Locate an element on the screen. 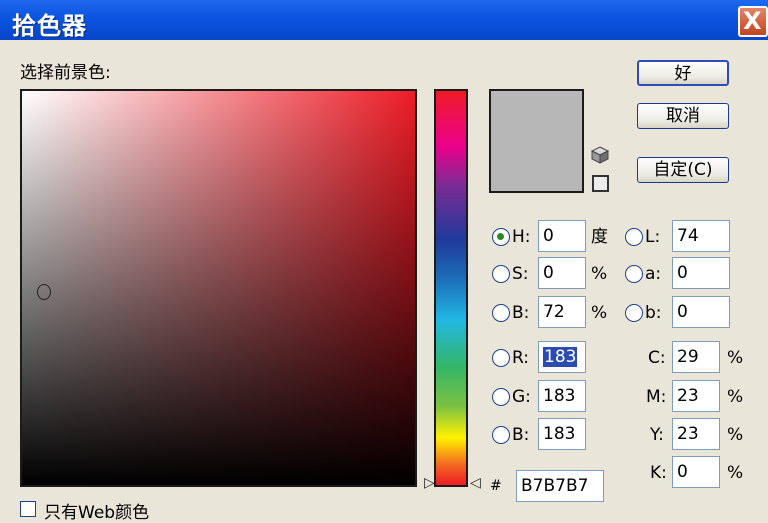 This screenshot has width=768, height=523. unit-m: % is located at coordinates (735, 397).